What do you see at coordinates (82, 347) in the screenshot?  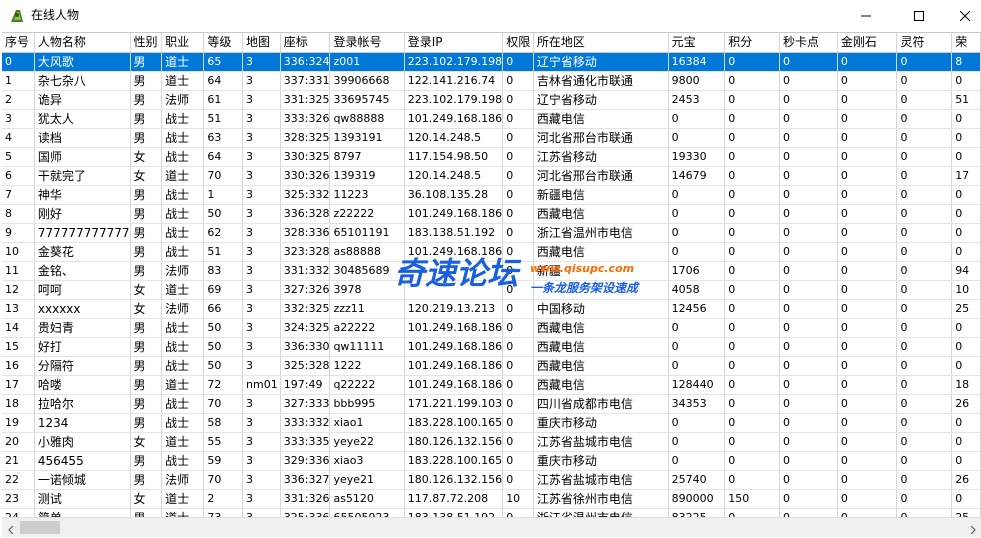 I see `table-cell: 好打` at bounding box center [82, 347].